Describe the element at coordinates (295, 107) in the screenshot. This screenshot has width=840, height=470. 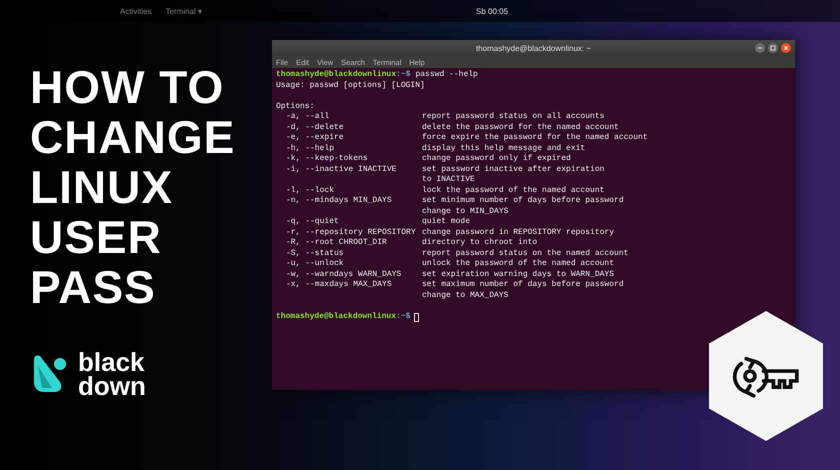
I see `output-text: Options:` at that location.